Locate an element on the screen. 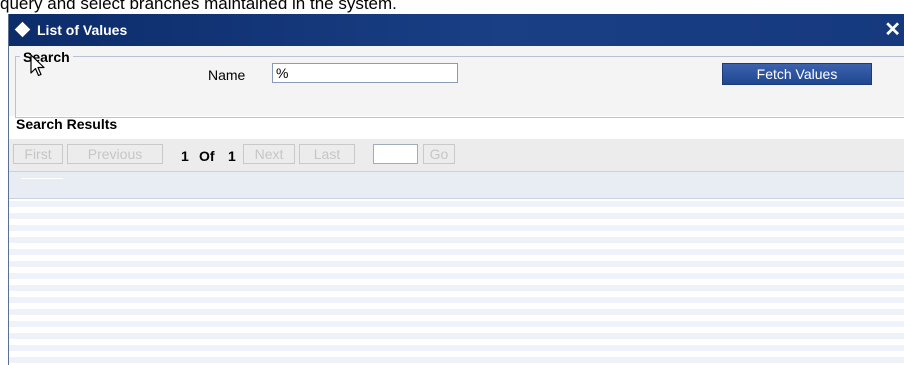  of-label: Of is located at coordinates (207, 156).